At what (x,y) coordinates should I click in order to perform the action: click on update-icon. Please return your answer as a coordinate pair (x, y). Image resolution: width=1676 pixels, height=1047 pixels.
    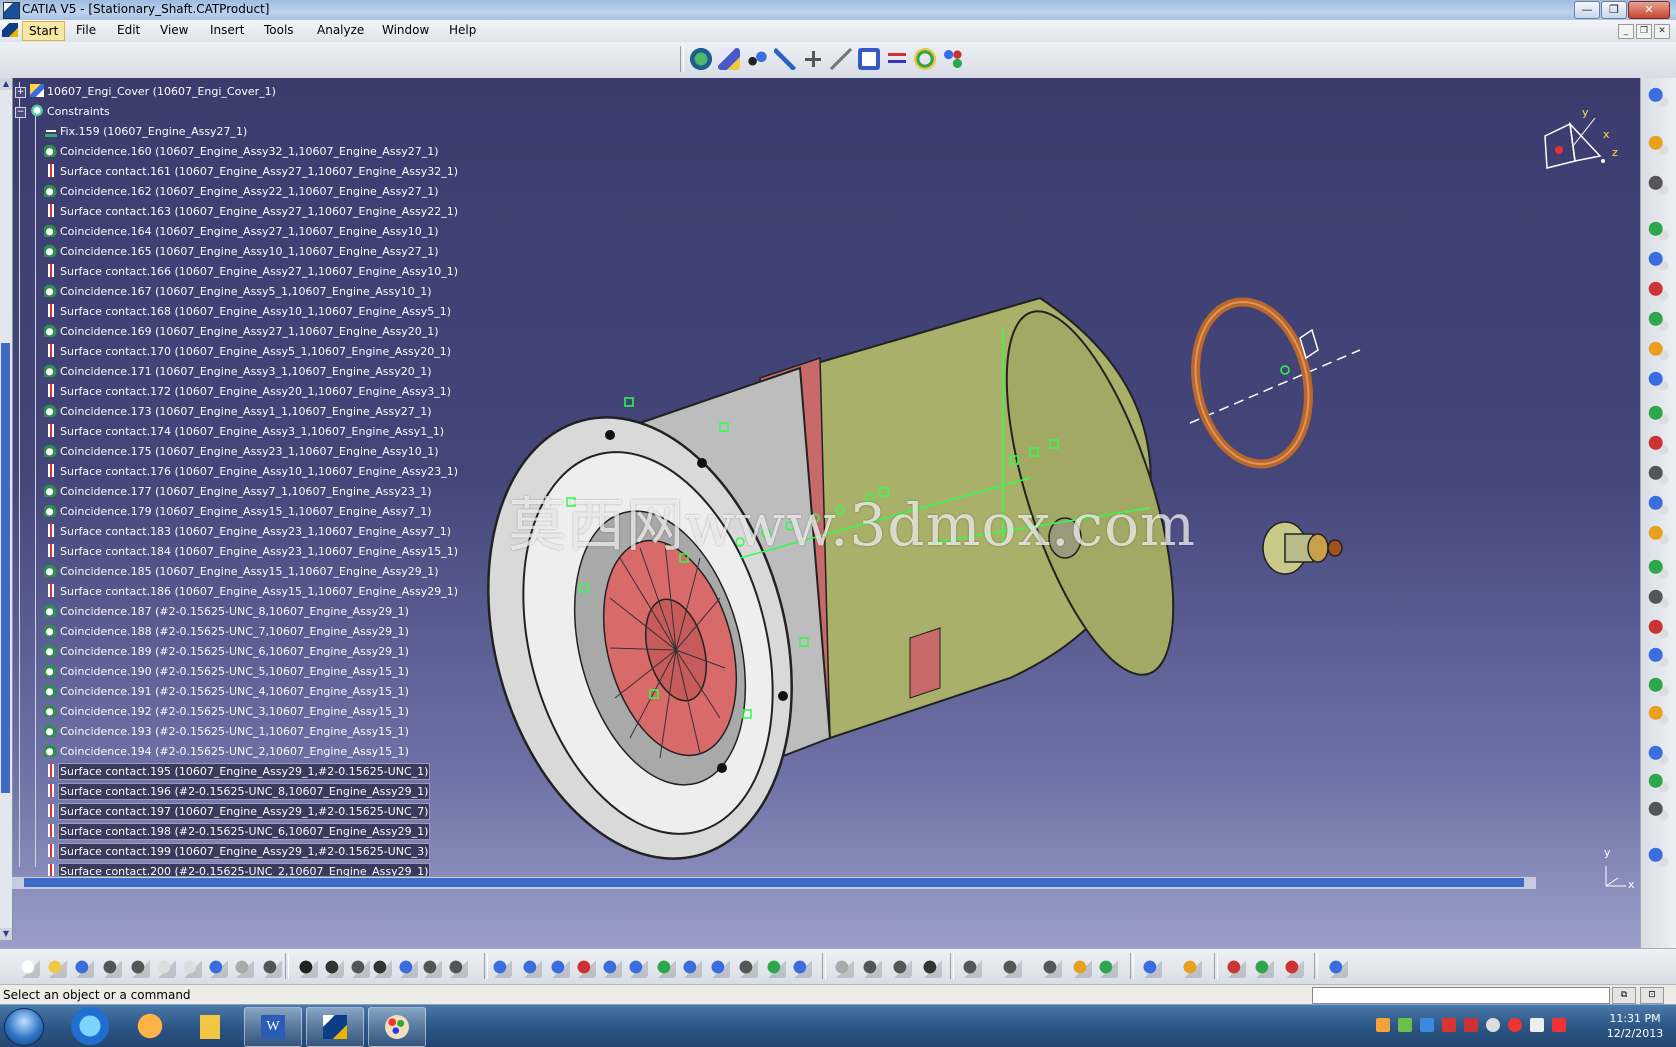
    Looking at the image, I should click on (925, 59).